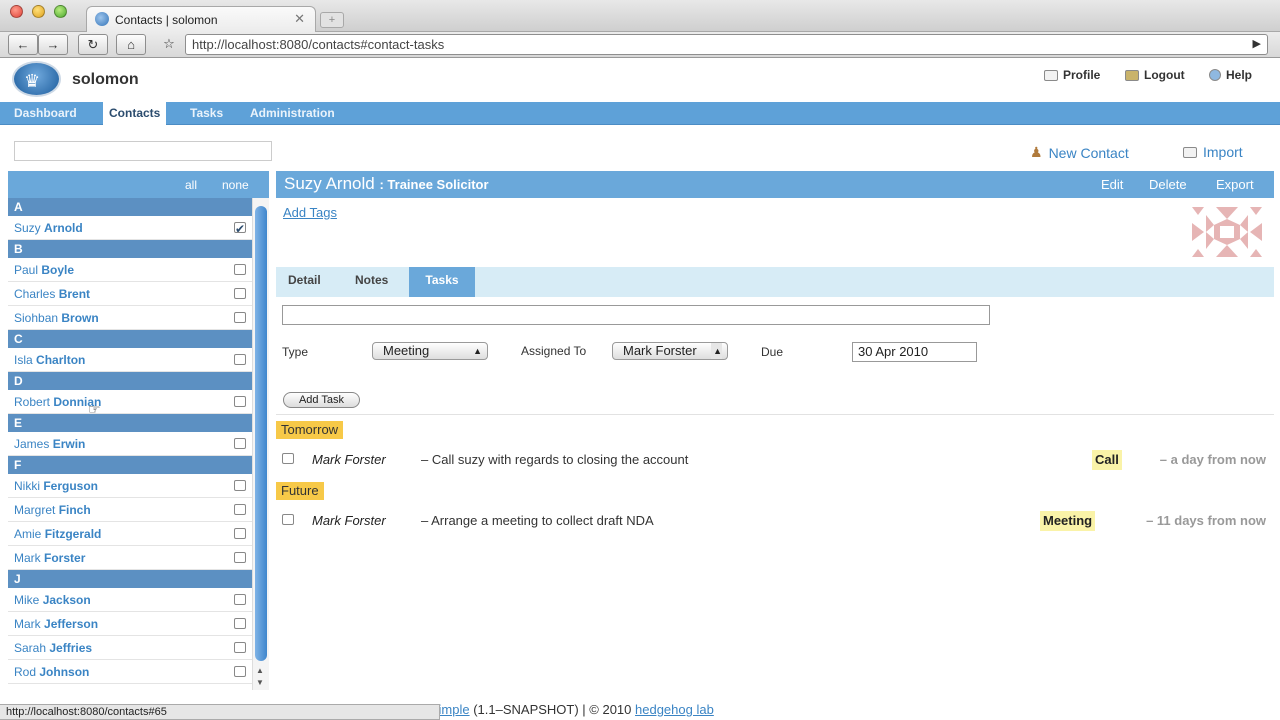 This screenshot has width=1280, height=720. Describe the element at coordinates (45, 113) in the screenshot. I see `nav-dashboard: Dashboard` at that location.